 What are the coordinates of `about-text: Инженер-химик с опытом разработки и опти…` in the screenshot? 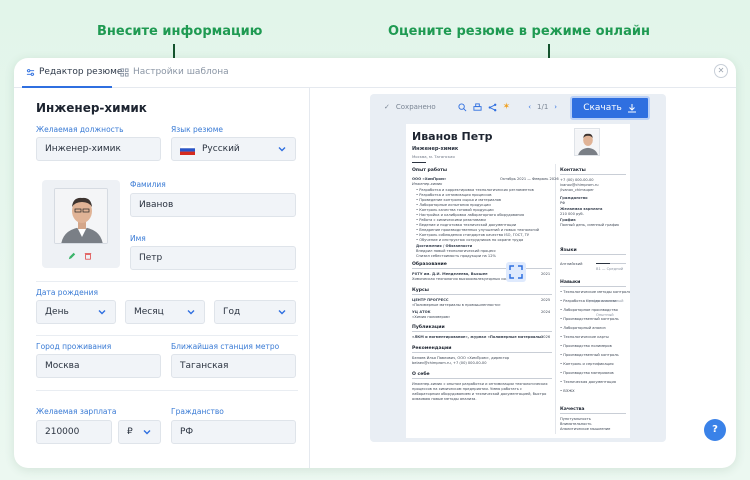 It's located at (480, 391).